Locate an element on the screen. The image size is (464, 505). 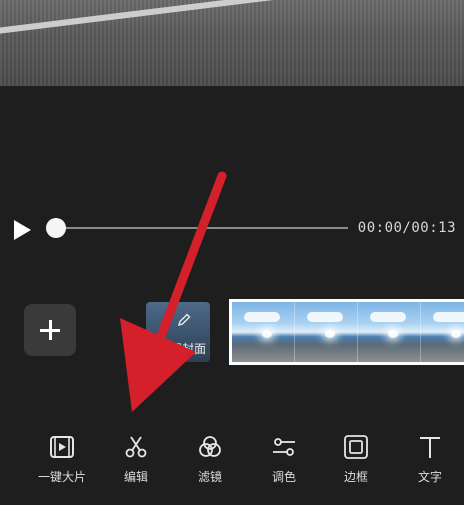
cover-label: 设置封面 is located at coordinates (182, 349).